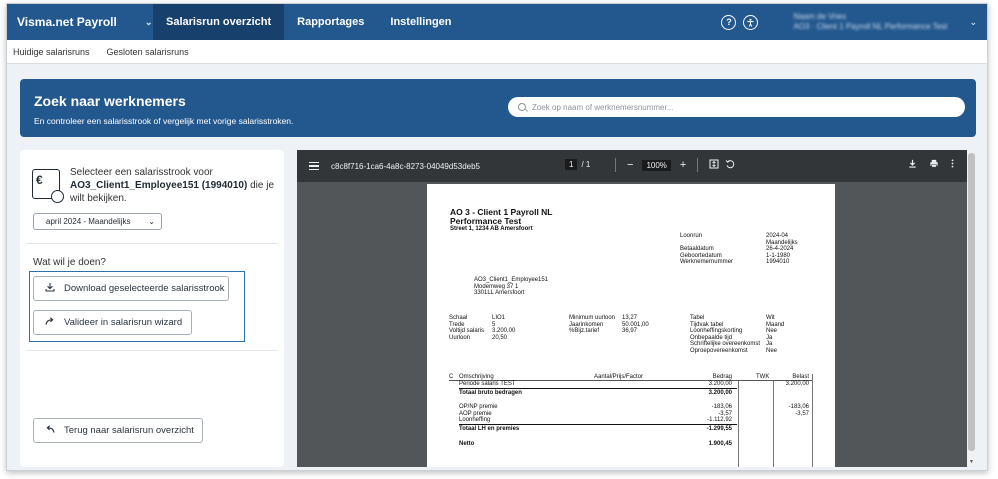 The width and height of the screenshot is (998, 479). What do you see at coordinates (504, 328) in the screenshot?
I see `salary-values: LIO1 5 3.200,00 20,50` at bounding box center [504, 328].